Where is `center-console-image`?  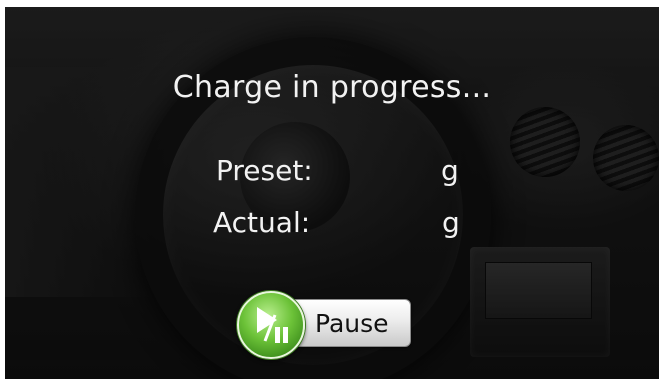 center-console-image is located at coordinates (540, 302).